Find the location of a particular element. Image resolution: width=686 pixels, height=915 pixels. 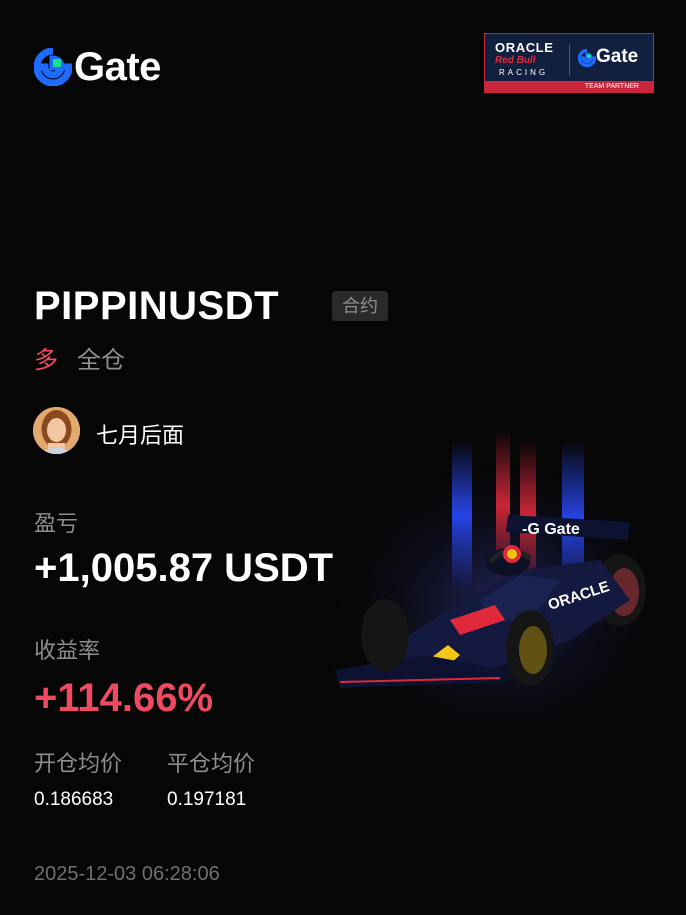

gate-logo-icon is located at coordinates (53, 67).